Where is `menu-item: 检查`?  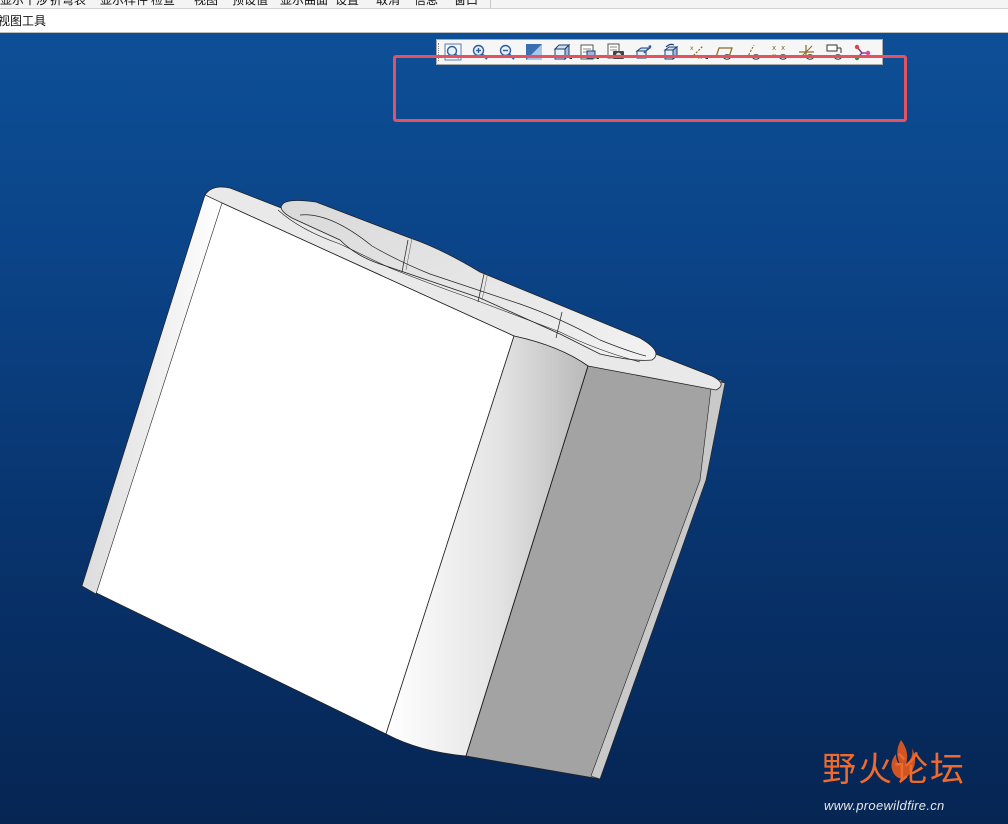
menu-item: 检查 is located at coordinates (163, 4).